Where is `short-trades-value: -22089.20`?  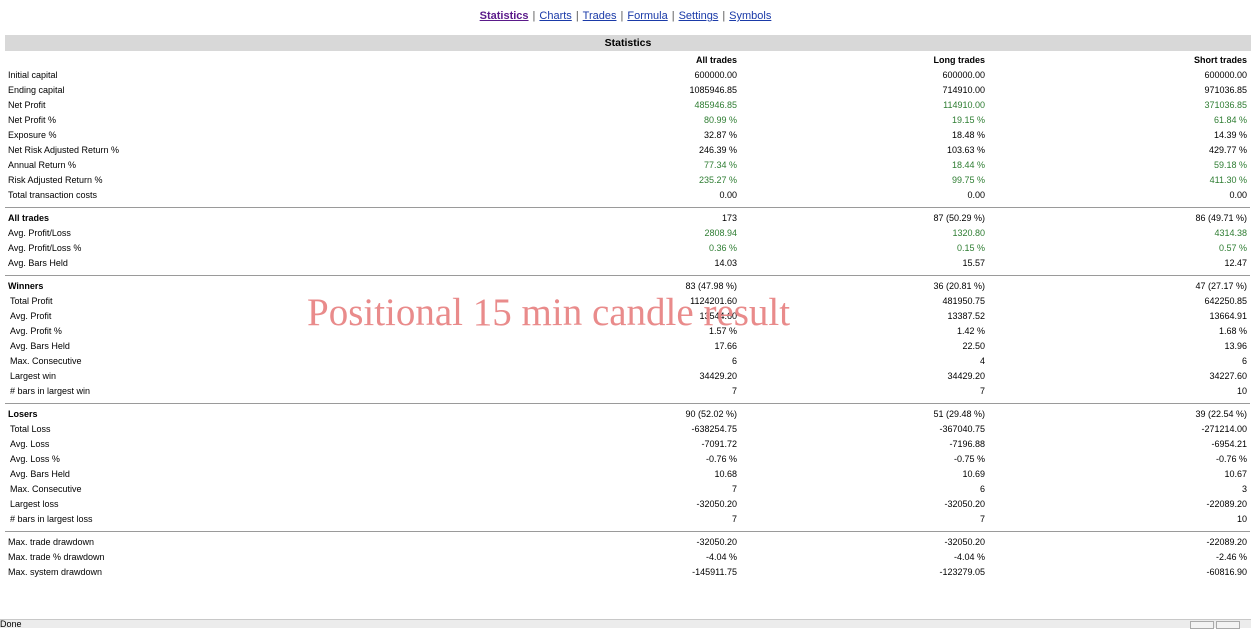 short-trades-value: -22089.20 is located at coordinates (1226, 542).